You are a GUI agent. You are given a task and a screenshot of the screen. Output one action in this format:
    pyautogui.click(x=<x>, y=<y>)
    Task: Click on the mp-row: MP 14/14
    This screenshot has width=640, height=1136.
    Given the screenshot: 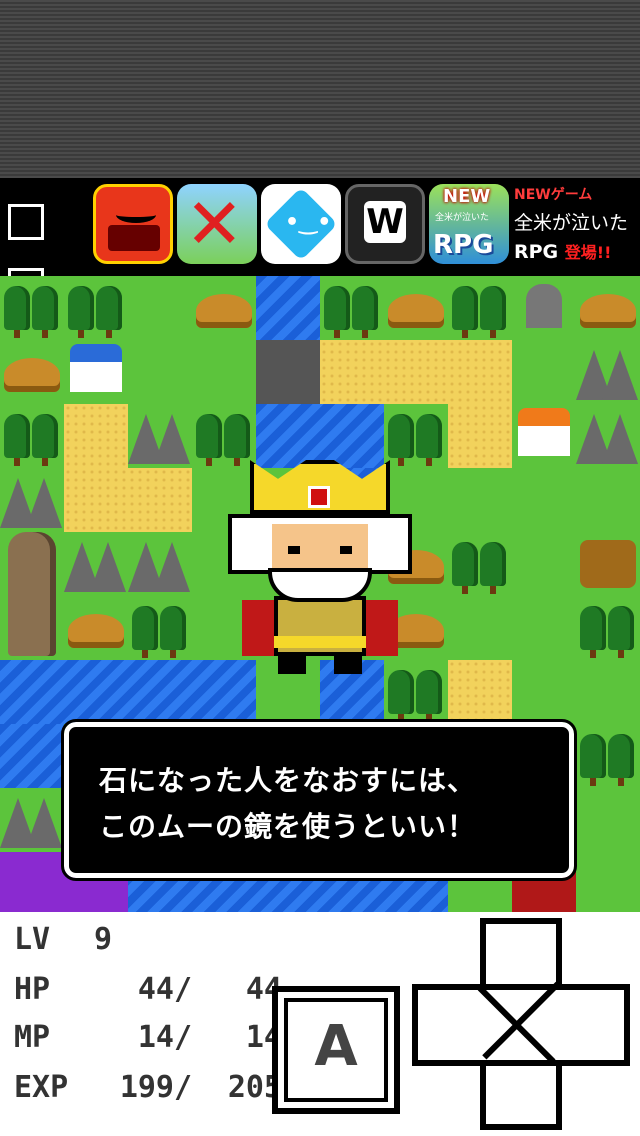 What is the action you would take?
    pyautogui.click(x=148, y=1037)
    